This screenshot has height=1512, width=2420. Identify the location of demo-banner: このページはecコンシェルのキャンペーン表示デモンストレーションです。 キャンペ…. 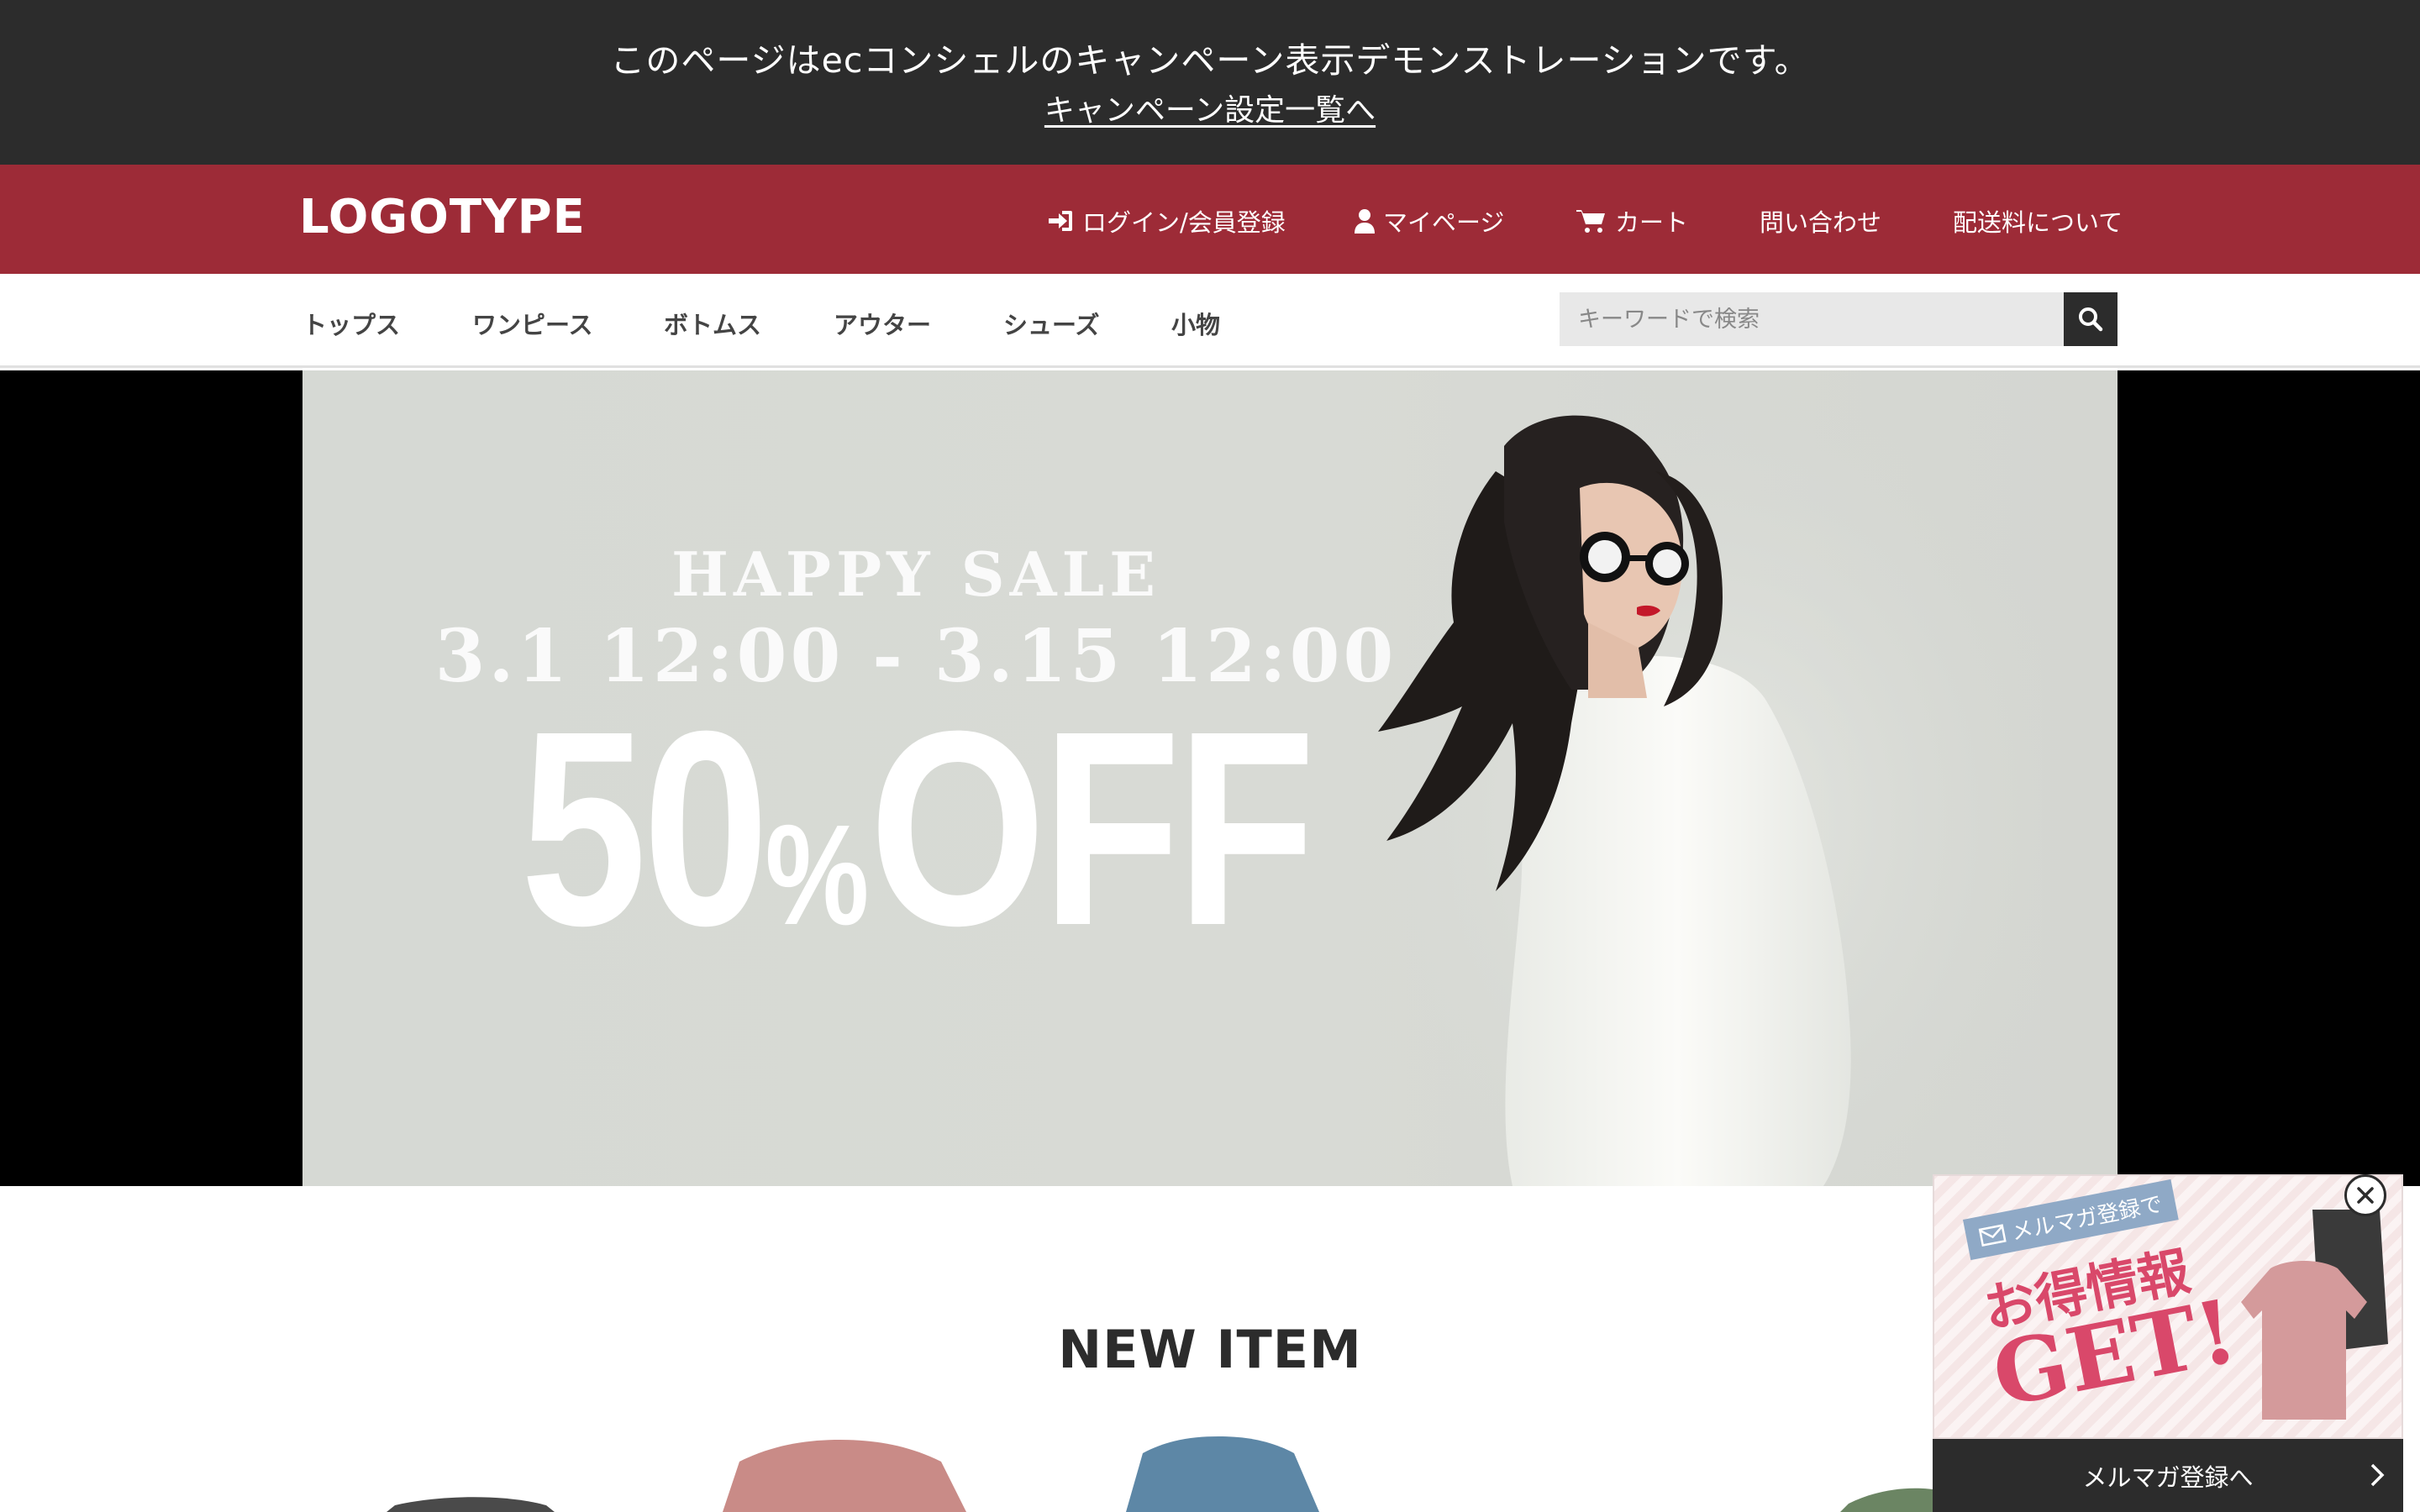
(1210, 82).